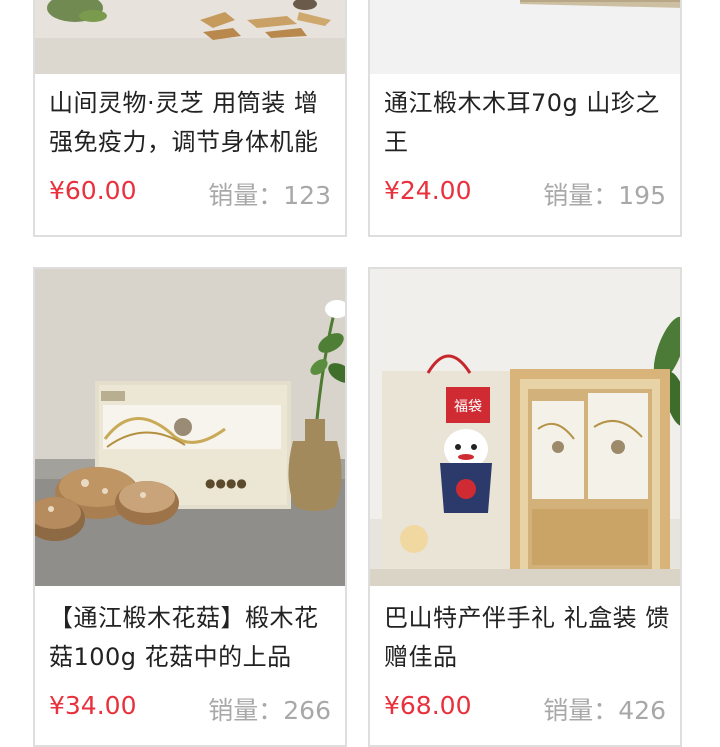 Image resolution: width=720 pixels, height=747 pixels. What do you see at coordinates (642, 195) in the screenshot?
I see `sales-count: 195` at bounding box center [642, 195].